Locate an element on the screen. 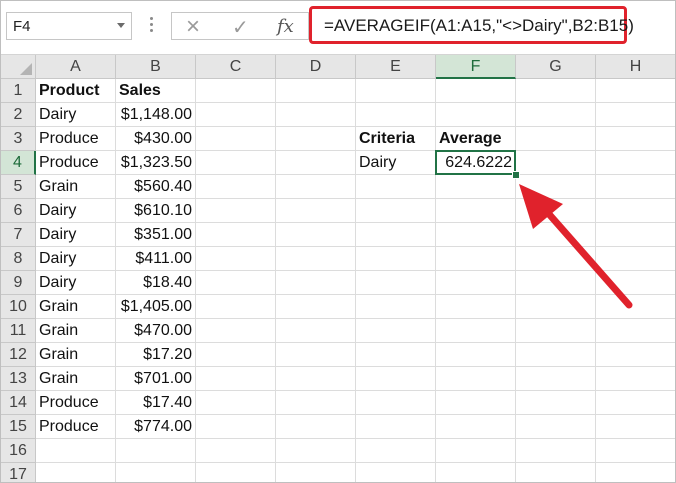 Image resolution: width=676 pixels, height=483 pixels. cell-d16 is located at coordinates (316, 451).